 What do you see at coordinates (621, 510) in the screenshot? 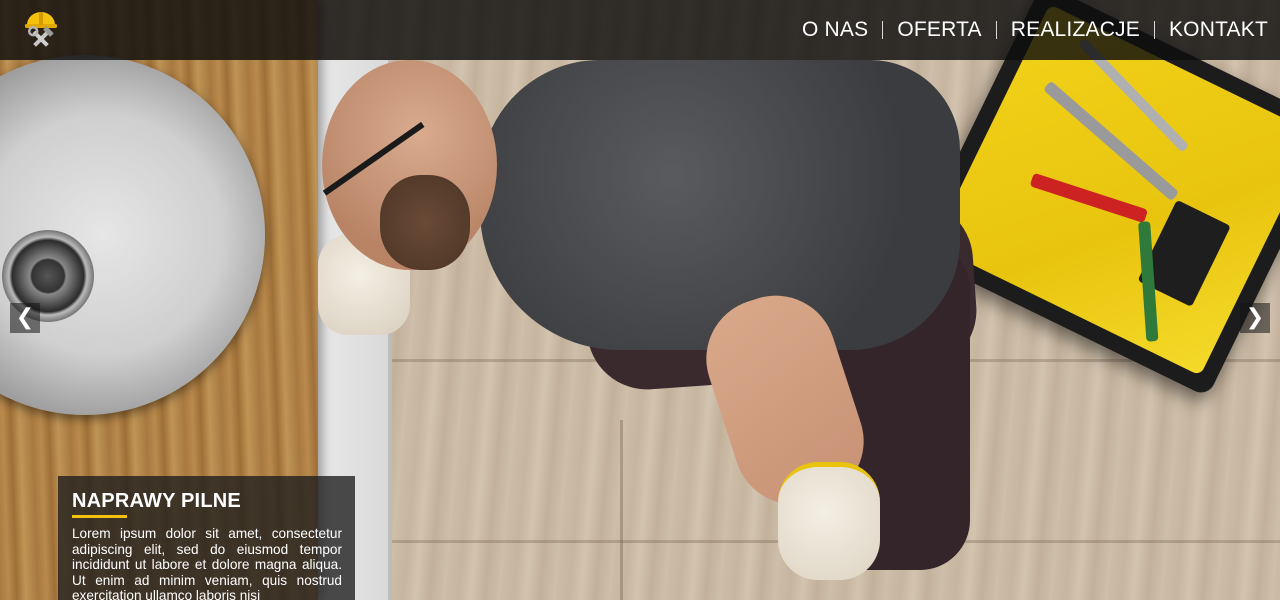
I see `floor-seam` at bounding box center [621, 510].